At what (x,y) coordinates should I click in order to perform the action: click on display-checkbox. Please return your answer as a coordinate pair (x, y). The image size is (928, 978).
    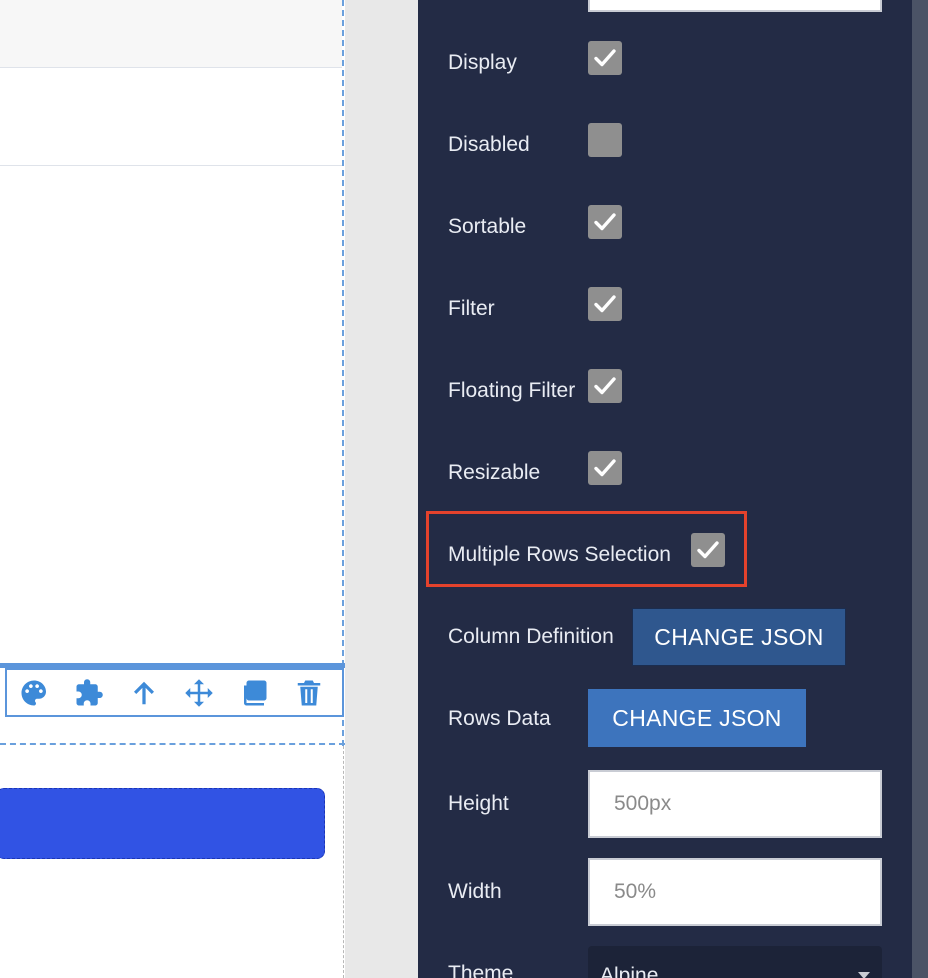
    Looking at the image, I should click on (605, 58).